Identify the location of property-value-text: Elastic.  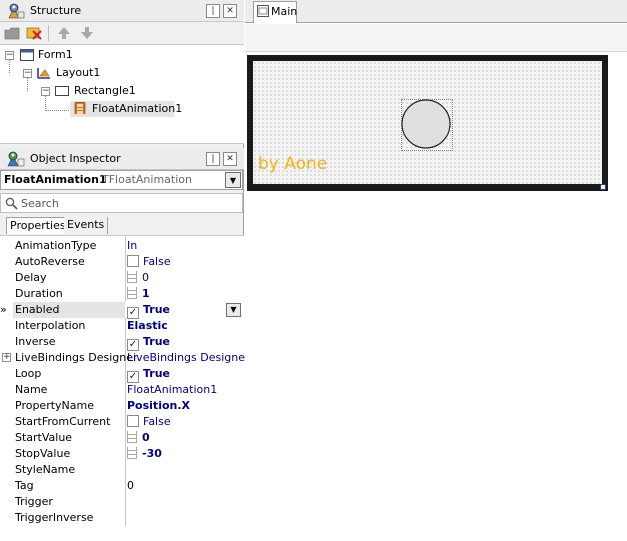
(147, 325).